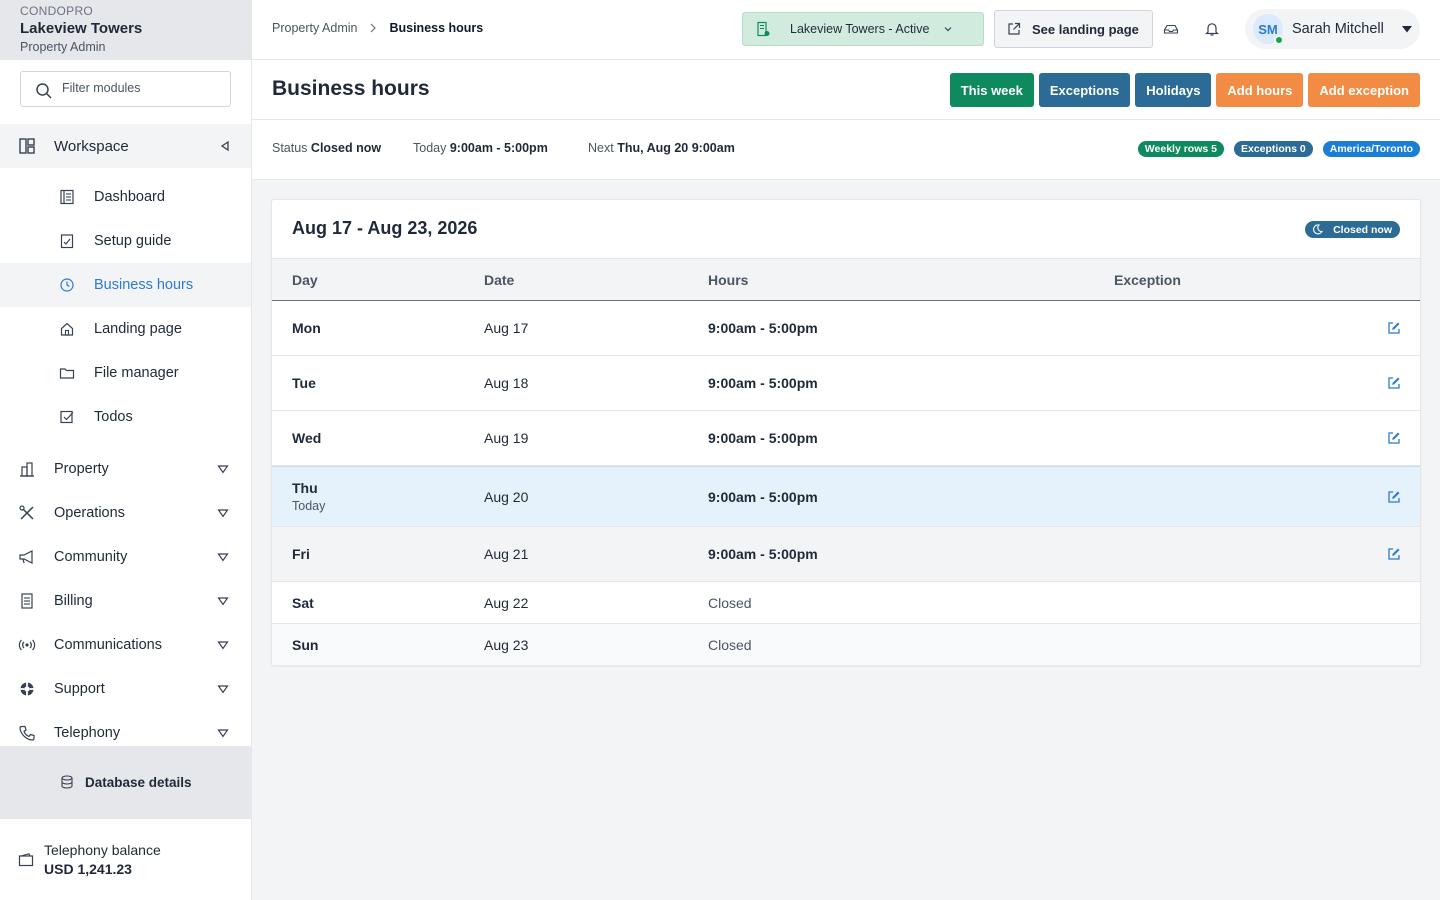 The image size is (1440, 900). Describe the element at coordinates (1352, 229) in the screenshot. I see `closed-now-badge: Closed now` at that location.